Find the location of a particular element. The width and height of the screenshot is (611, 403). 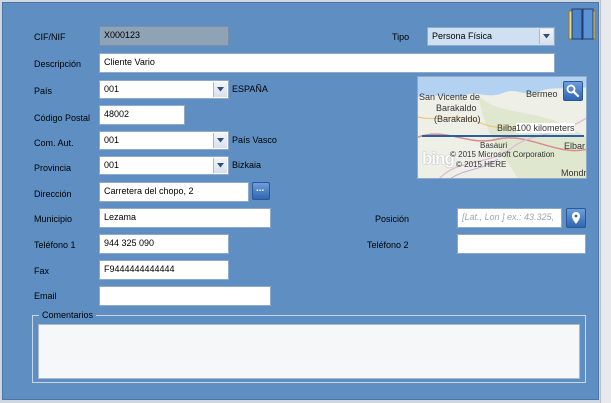

telefono1-label: Teléfono 1 is located at coordinates (55, 245).